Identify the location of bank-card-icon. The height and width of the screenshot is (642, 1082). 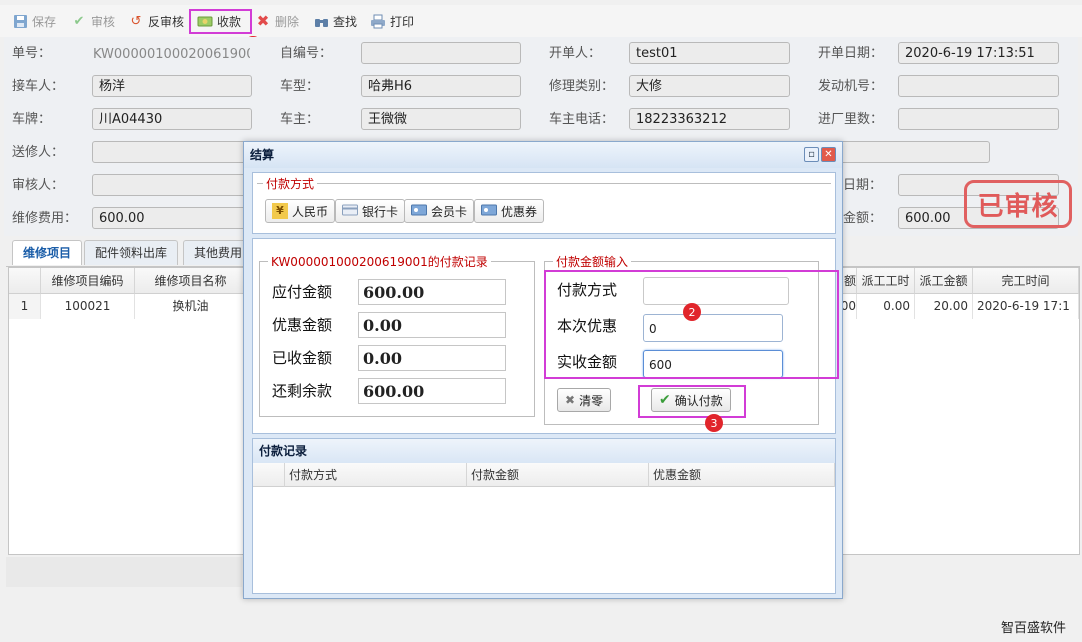
(350, 211).